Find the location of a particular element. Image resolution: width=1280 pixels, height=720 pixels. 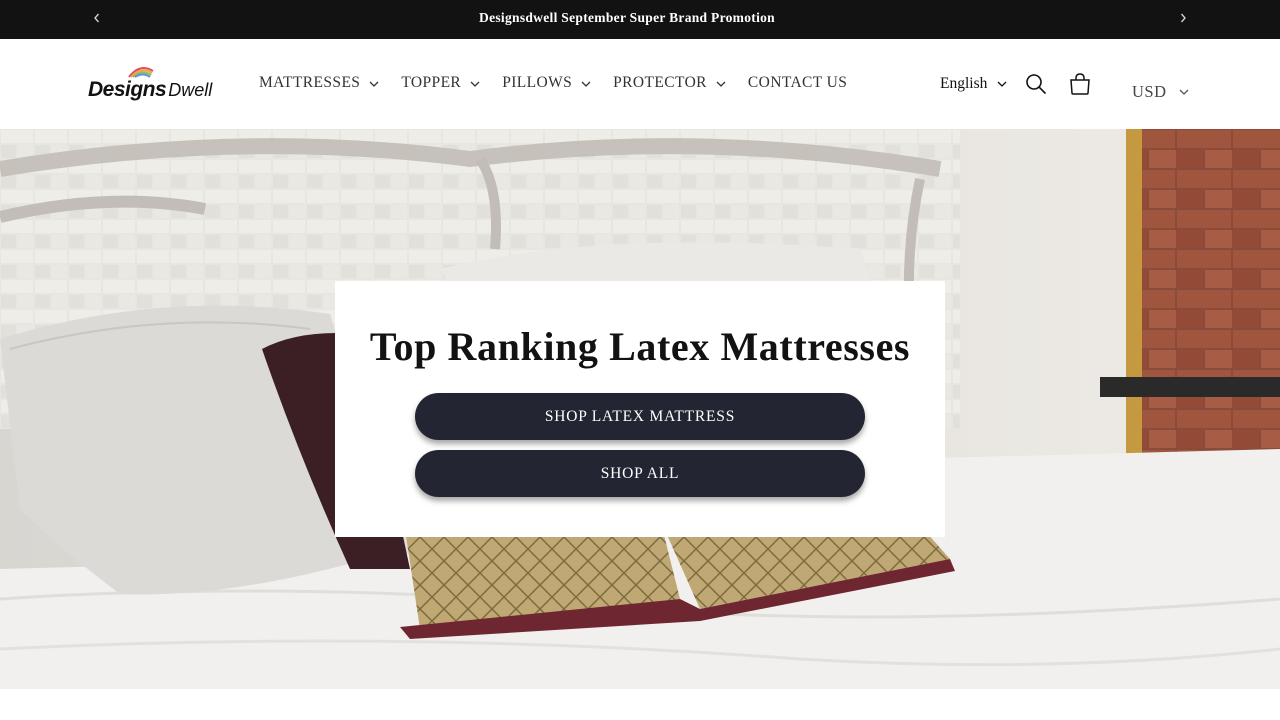

nav-item-label: PILLOWS is located at coordinates (537, 82).